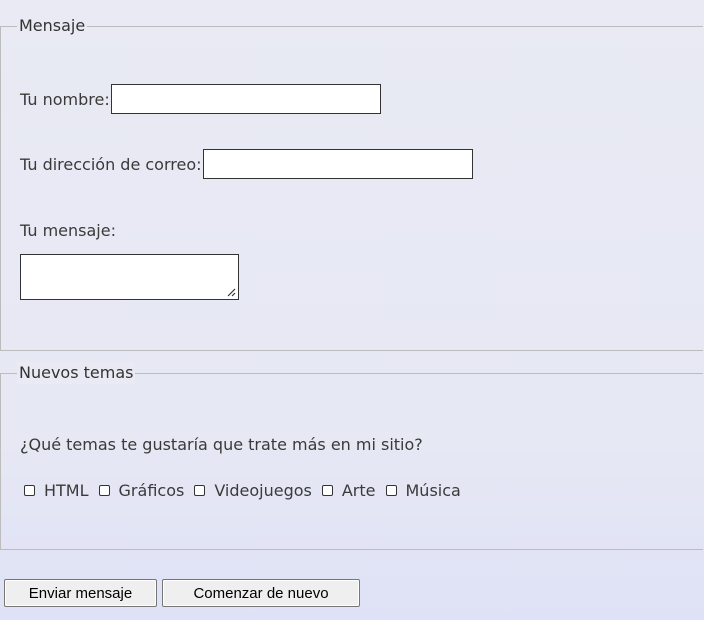  What do you see at coordinates (231, 292) in the screenshot?
I see `resize-handle-icon` at bounding box center [231, 292].